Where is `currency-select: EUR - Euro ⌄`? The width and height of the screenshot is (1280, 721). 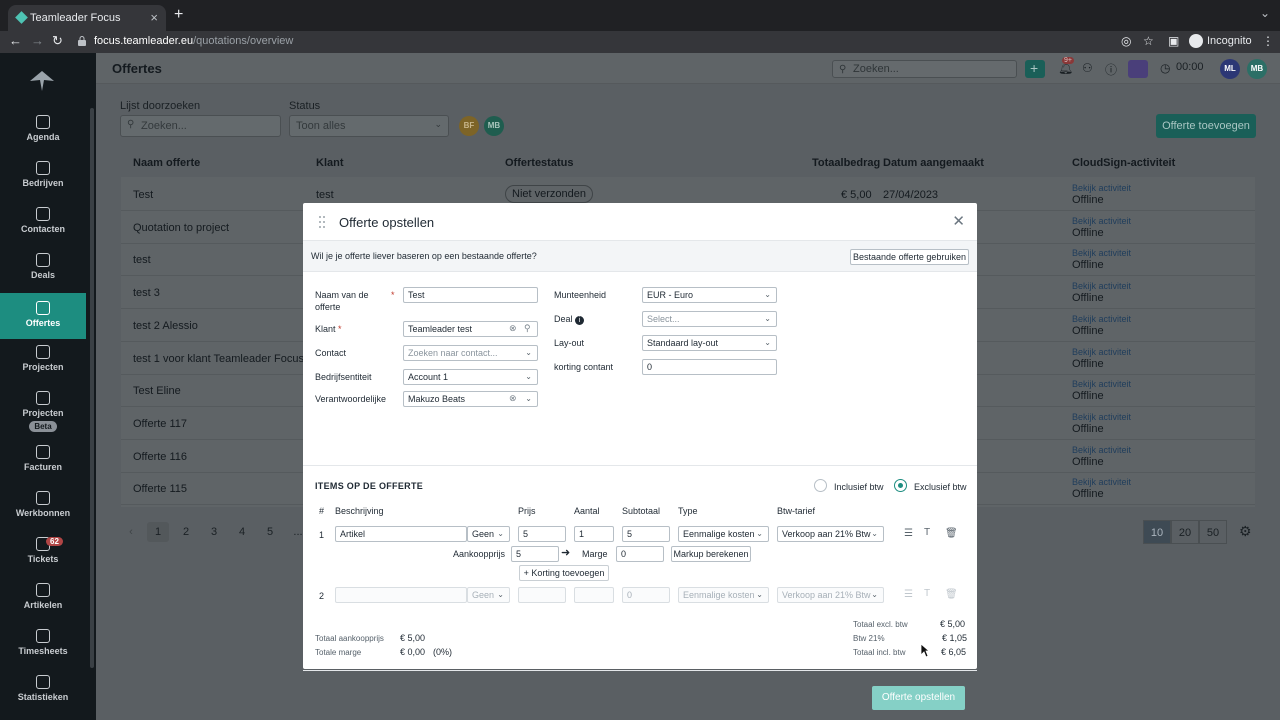
currency-select: EUR - Euro ⌄ is located at coordinates (709, 295).